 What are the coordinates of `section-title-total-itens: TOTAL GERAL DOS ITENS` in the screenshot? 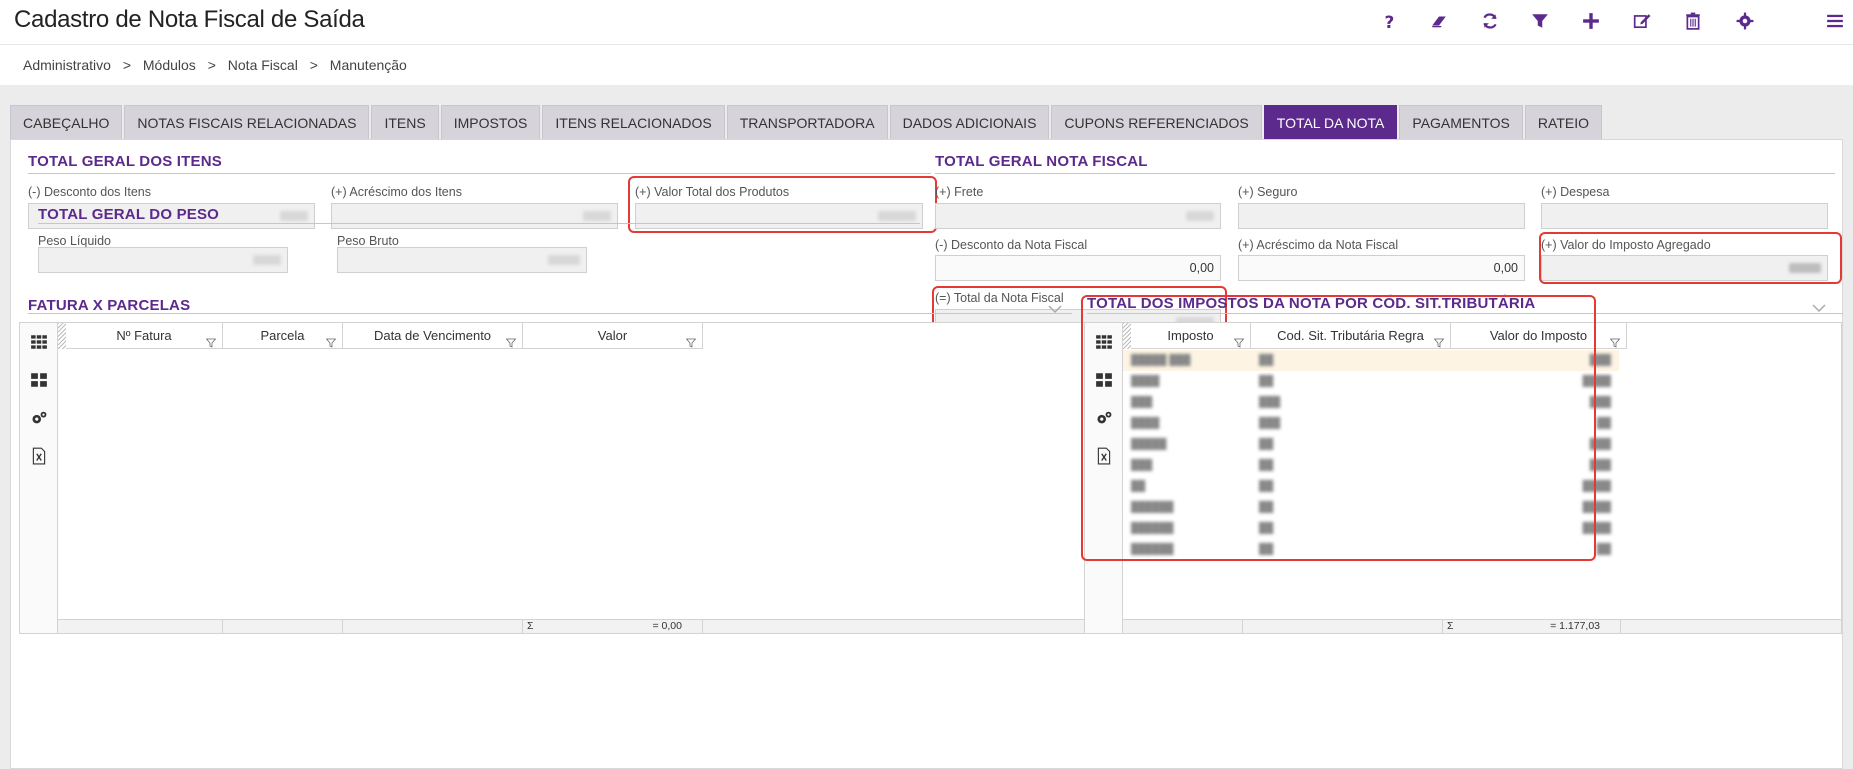 It's located at (125, 161).